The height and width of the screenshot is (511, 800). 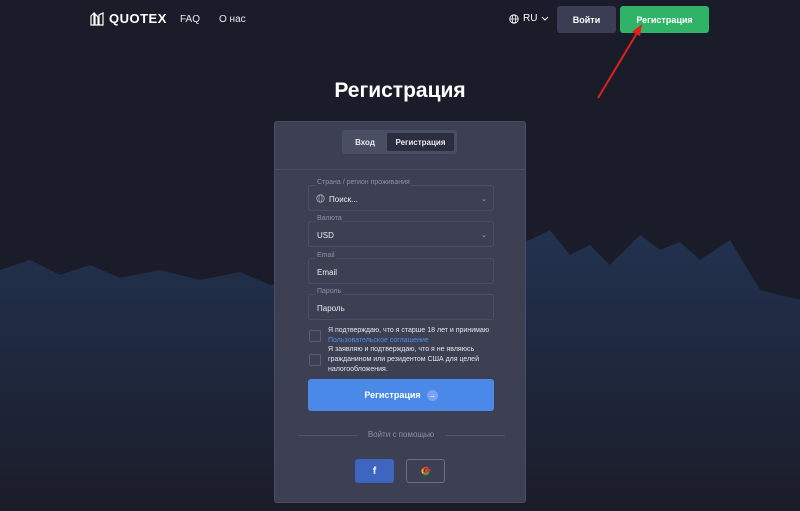 I want to click on language-label: RU, so click(x=530, y=18).